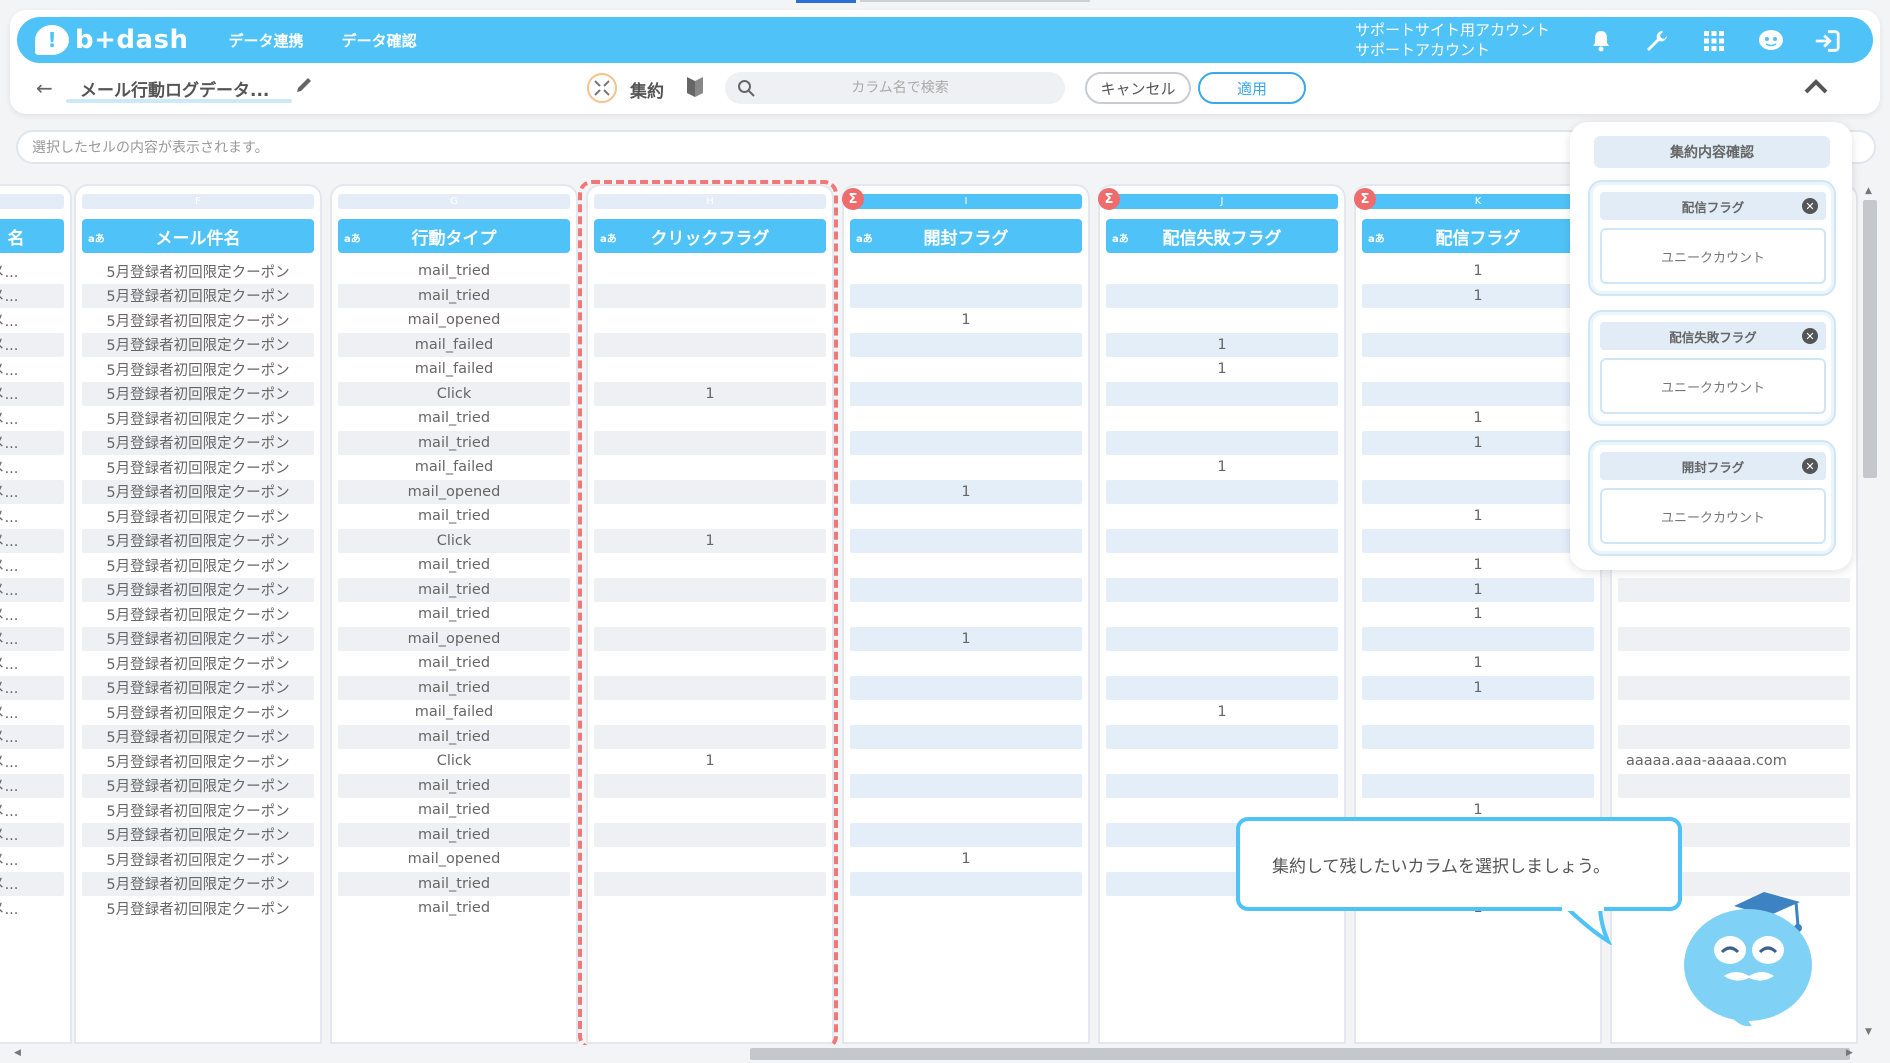 The image size is (1890, 1063). What do you see at coordinates (1222, 236) in the screenshot?
I see `column-header: aあ 配信失敗フラグ` at bounding box center [1222, 236].